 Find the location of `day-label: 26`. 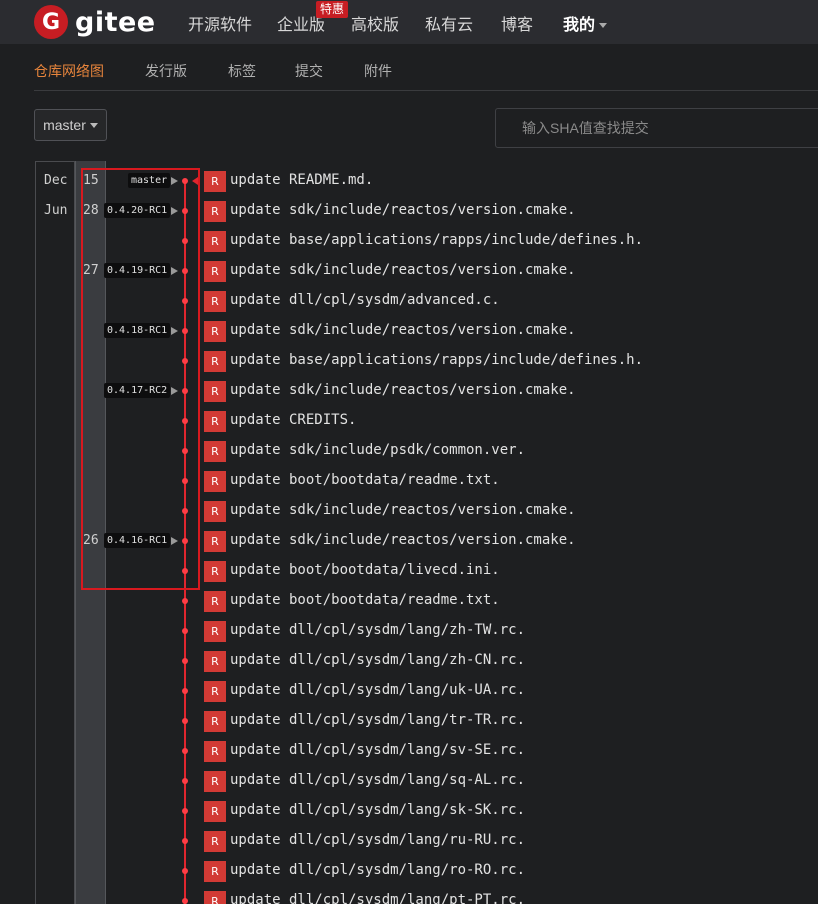

day-label: 26 is located at coordinates (91, 540).